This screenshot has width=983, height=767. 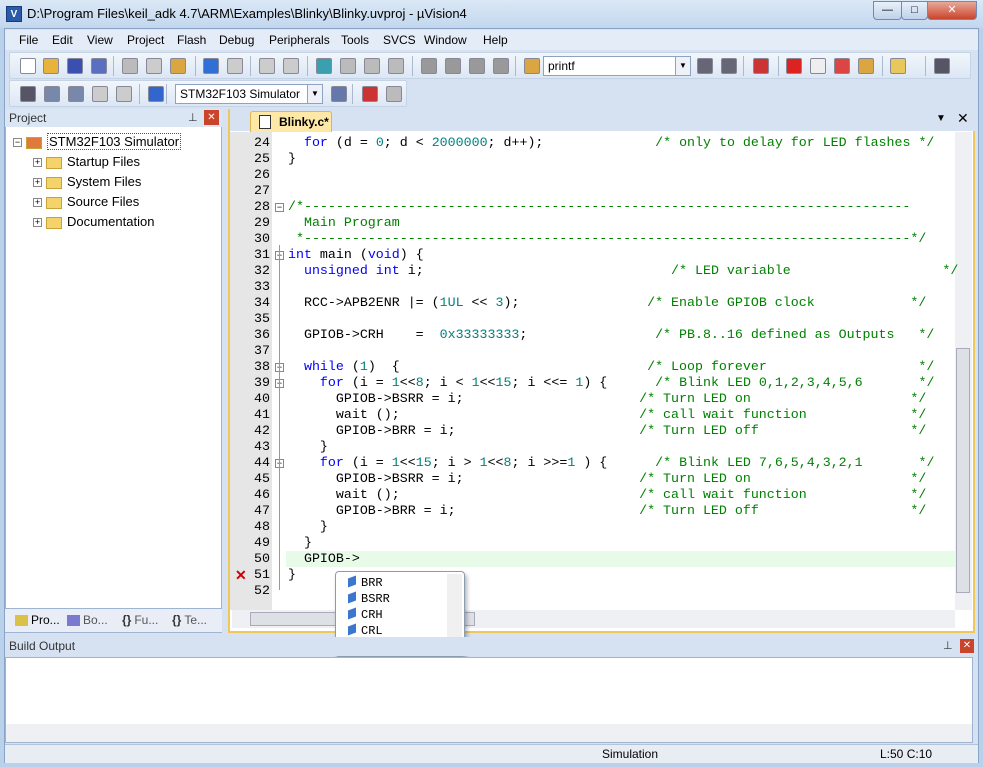 I want to click on menu-svcs: SVCS, so click(x=399, y=40).